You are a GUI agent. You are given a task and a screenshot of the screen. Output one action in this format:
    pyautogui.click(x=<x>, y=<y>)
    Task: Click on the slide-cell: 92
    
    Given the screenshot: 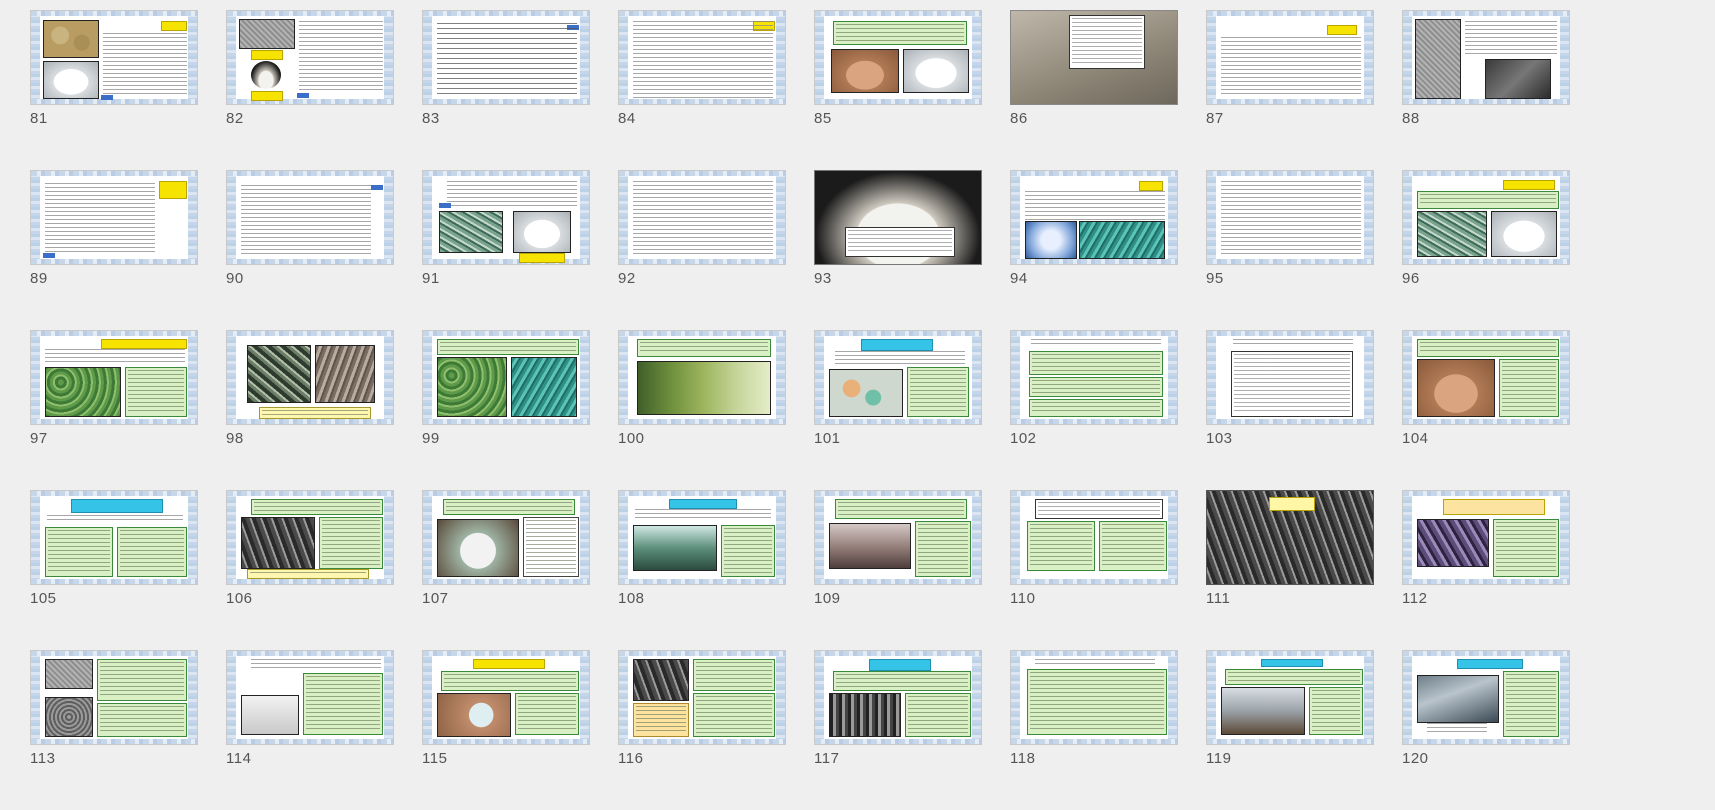 What is the action you would take?
    pyautogui.click(x=716, y=250)
    